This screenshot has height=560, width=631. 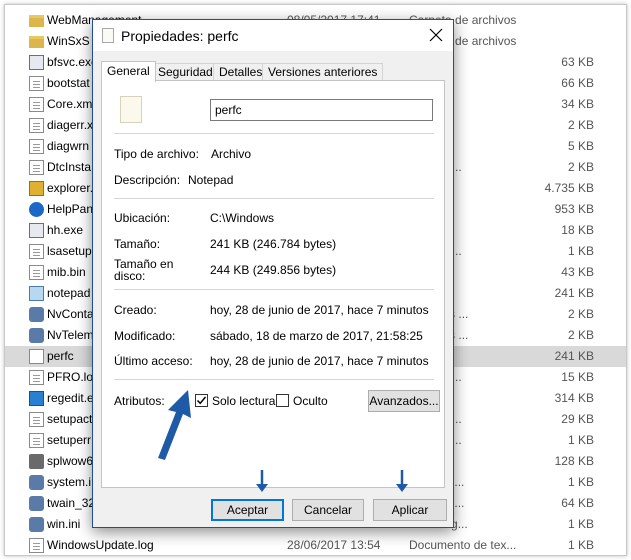 What do you see at coordinates (36, 209) in the screenshot?
I see `help-icon` at bounding box center [36, 209].